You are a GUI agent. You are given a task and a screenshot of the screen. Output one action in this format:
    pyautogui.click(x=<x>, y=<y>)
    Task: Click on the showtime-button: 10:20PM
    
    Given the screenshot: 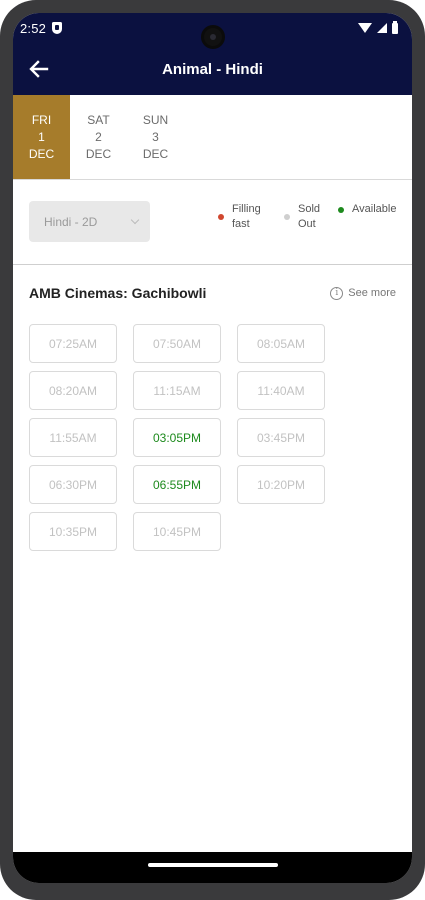 What is the action you would take?
    pyautogui.click(x=281, y=484)
    